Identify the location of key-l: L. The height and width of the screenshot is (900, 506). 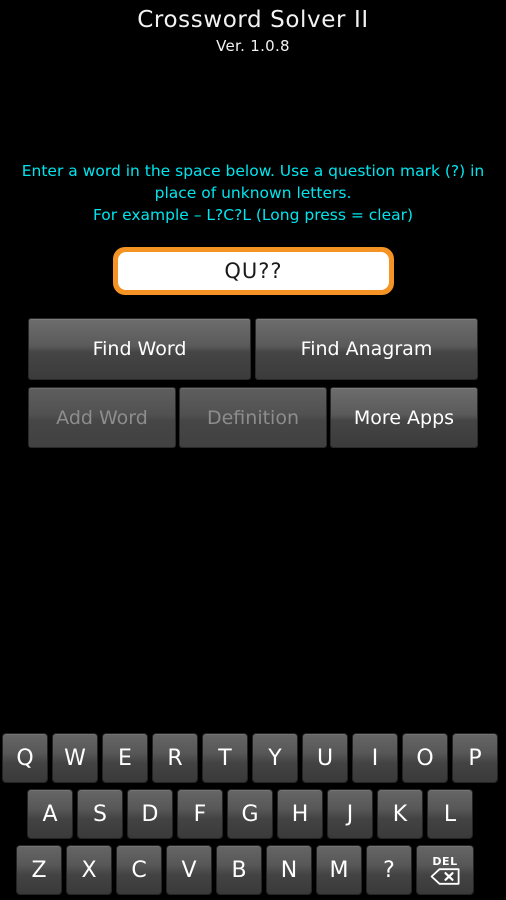
(450, 814).